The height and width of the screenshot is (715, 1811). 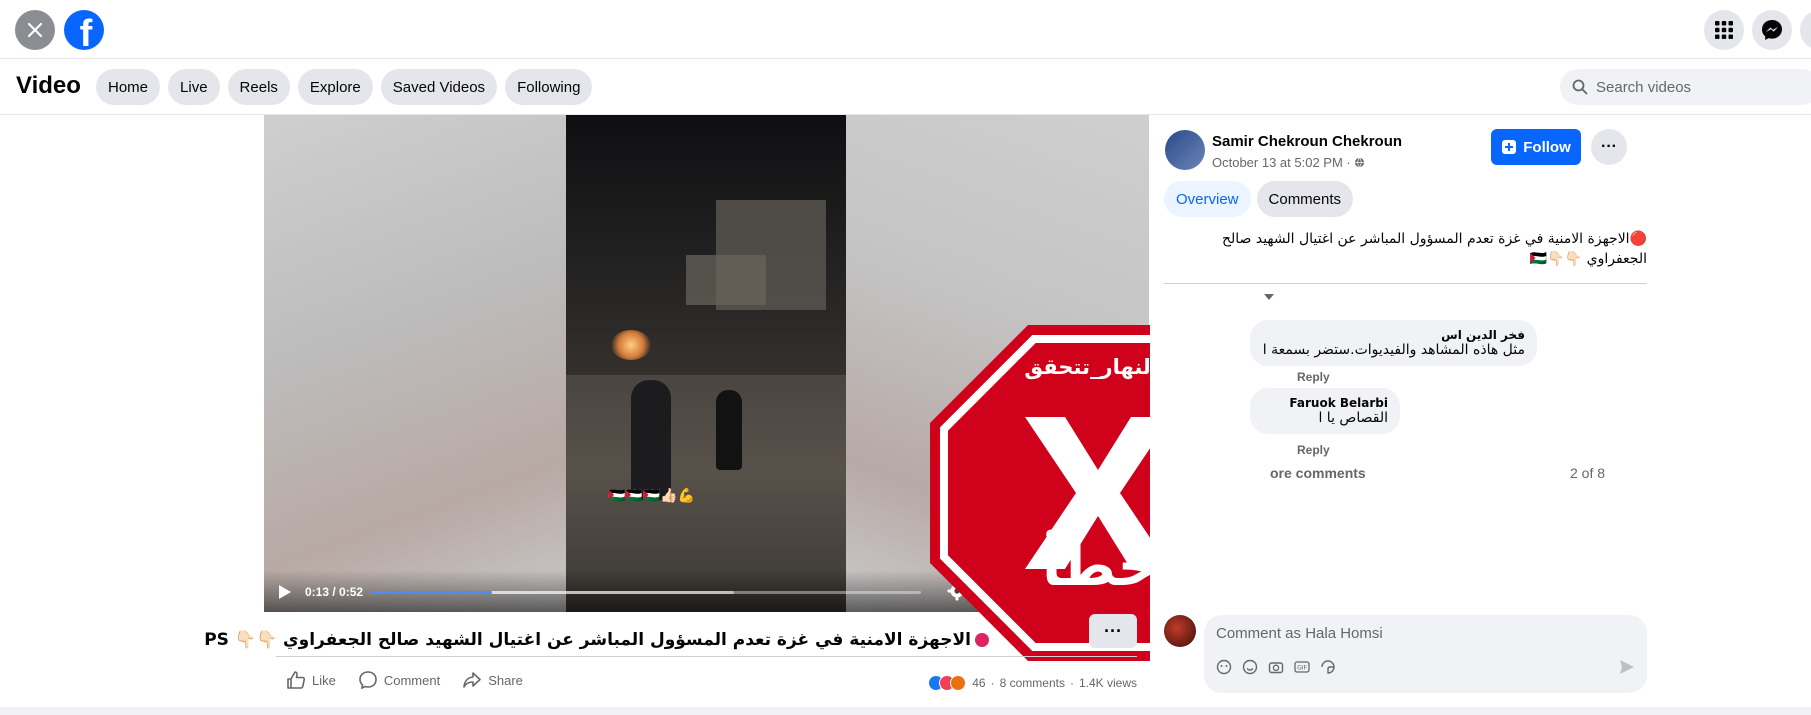 What do you see at coordinates (84, 30) in the screenshot?
I see `facebook-logo-icon: f` at bounding box center [84, 30].